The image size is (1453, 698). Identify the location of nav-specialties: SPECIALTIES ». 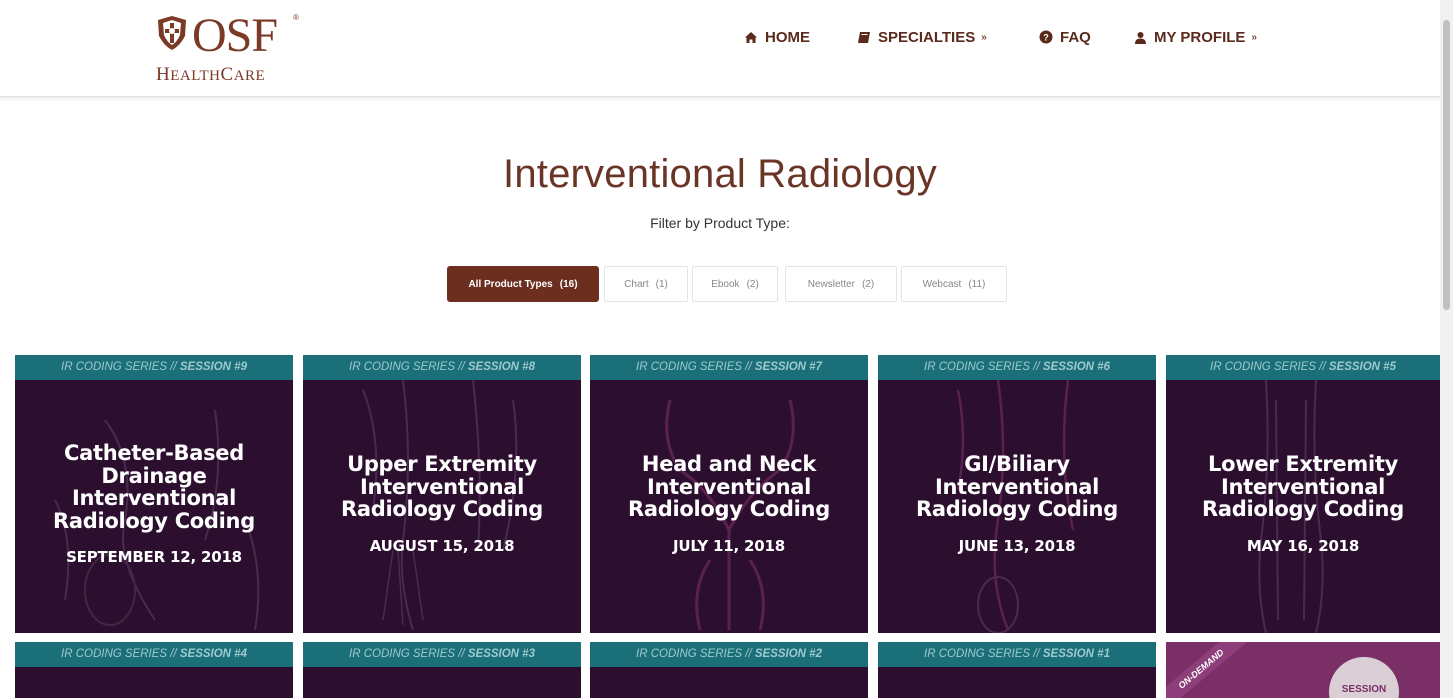
(922, 37).